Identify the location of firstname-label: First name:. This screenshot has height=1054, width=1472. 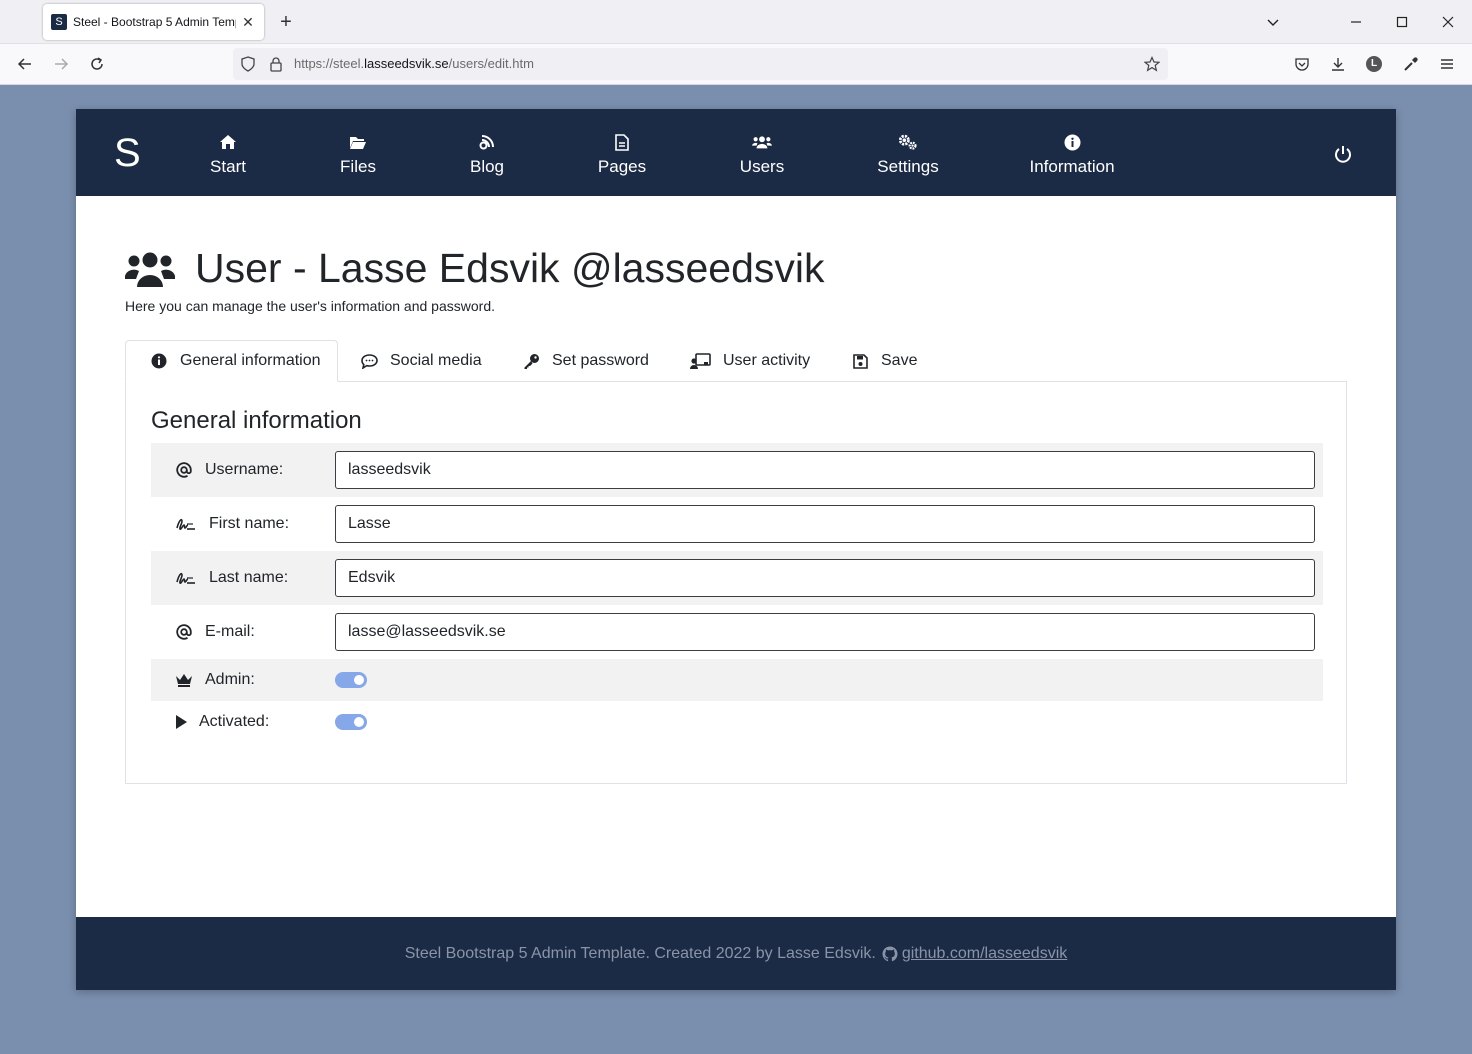
(243, 524).